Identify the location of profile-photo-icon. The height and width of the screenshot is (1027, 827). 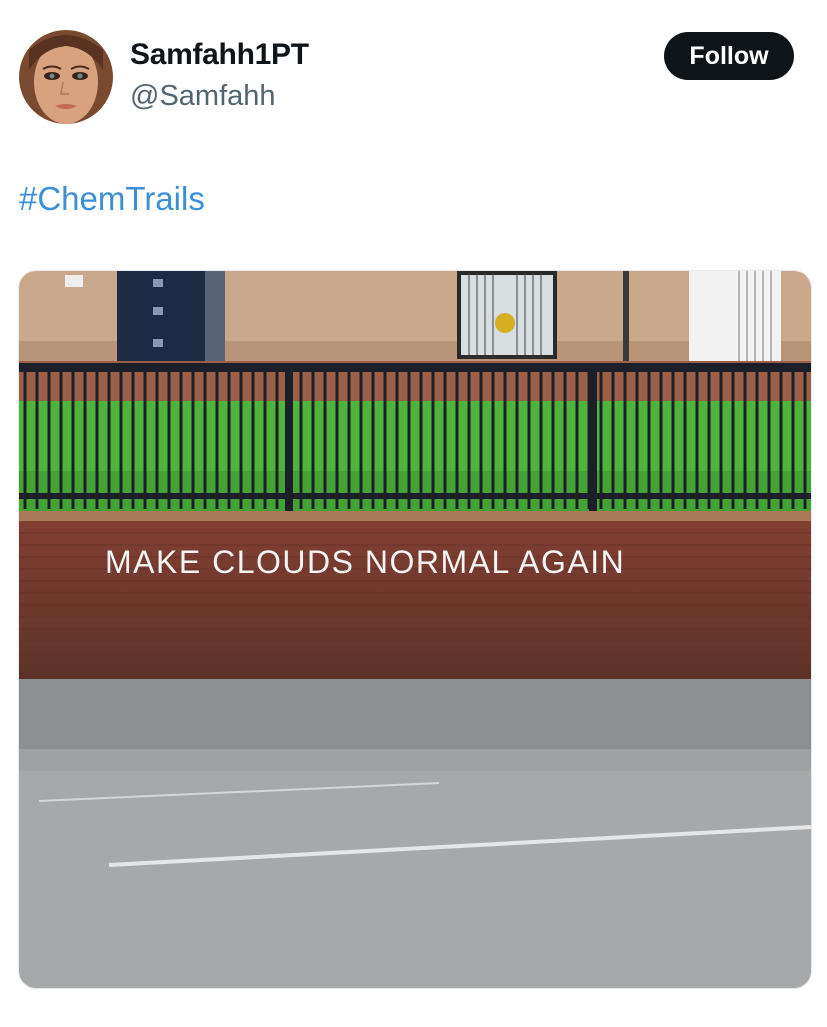
(66, 77).